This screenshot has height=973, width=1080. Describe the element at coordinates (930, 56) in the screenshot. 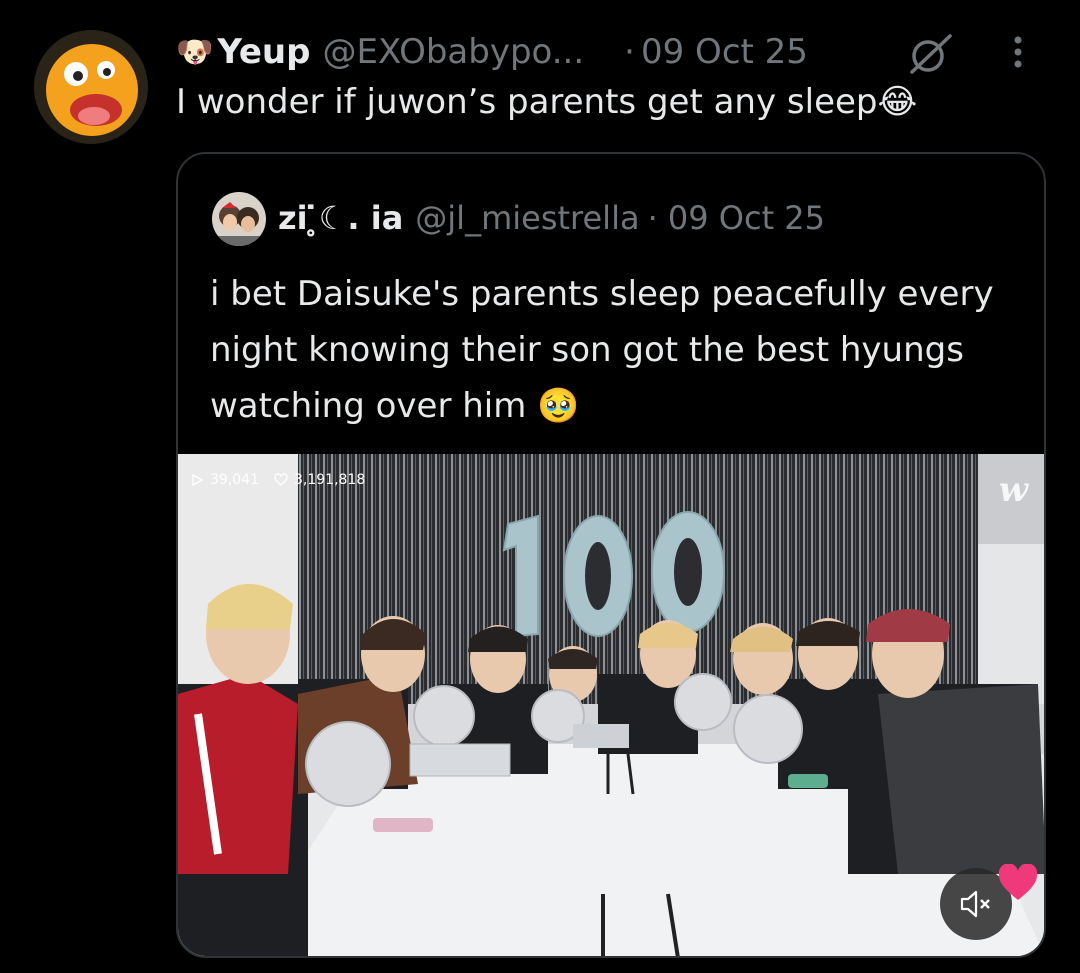

I see `grok-icon` at that location.